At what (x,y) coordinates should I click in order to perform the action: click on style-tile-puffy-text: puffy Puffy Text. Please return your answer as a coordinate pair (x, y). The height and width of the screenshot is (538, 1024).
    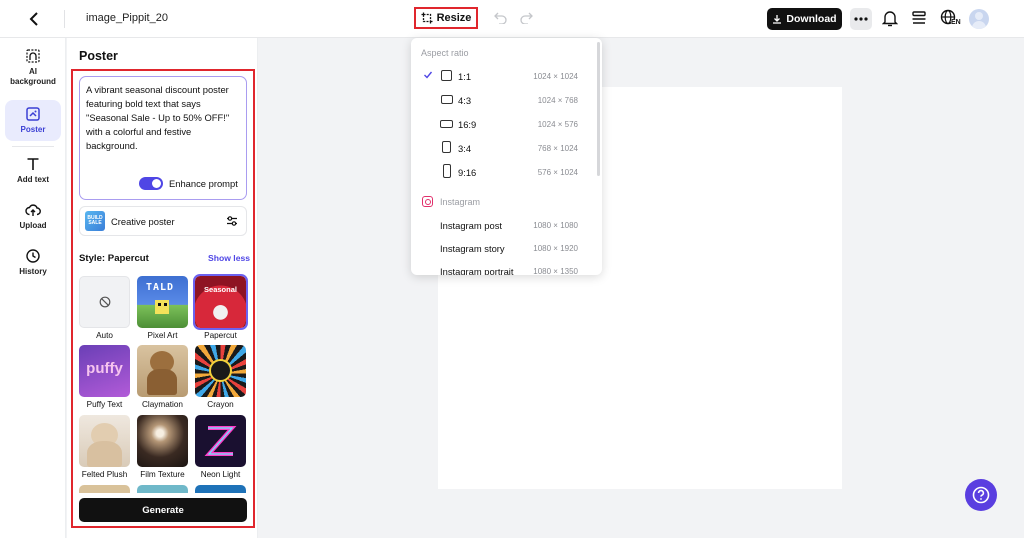
    Looking at the image, I should click on (104, 377).